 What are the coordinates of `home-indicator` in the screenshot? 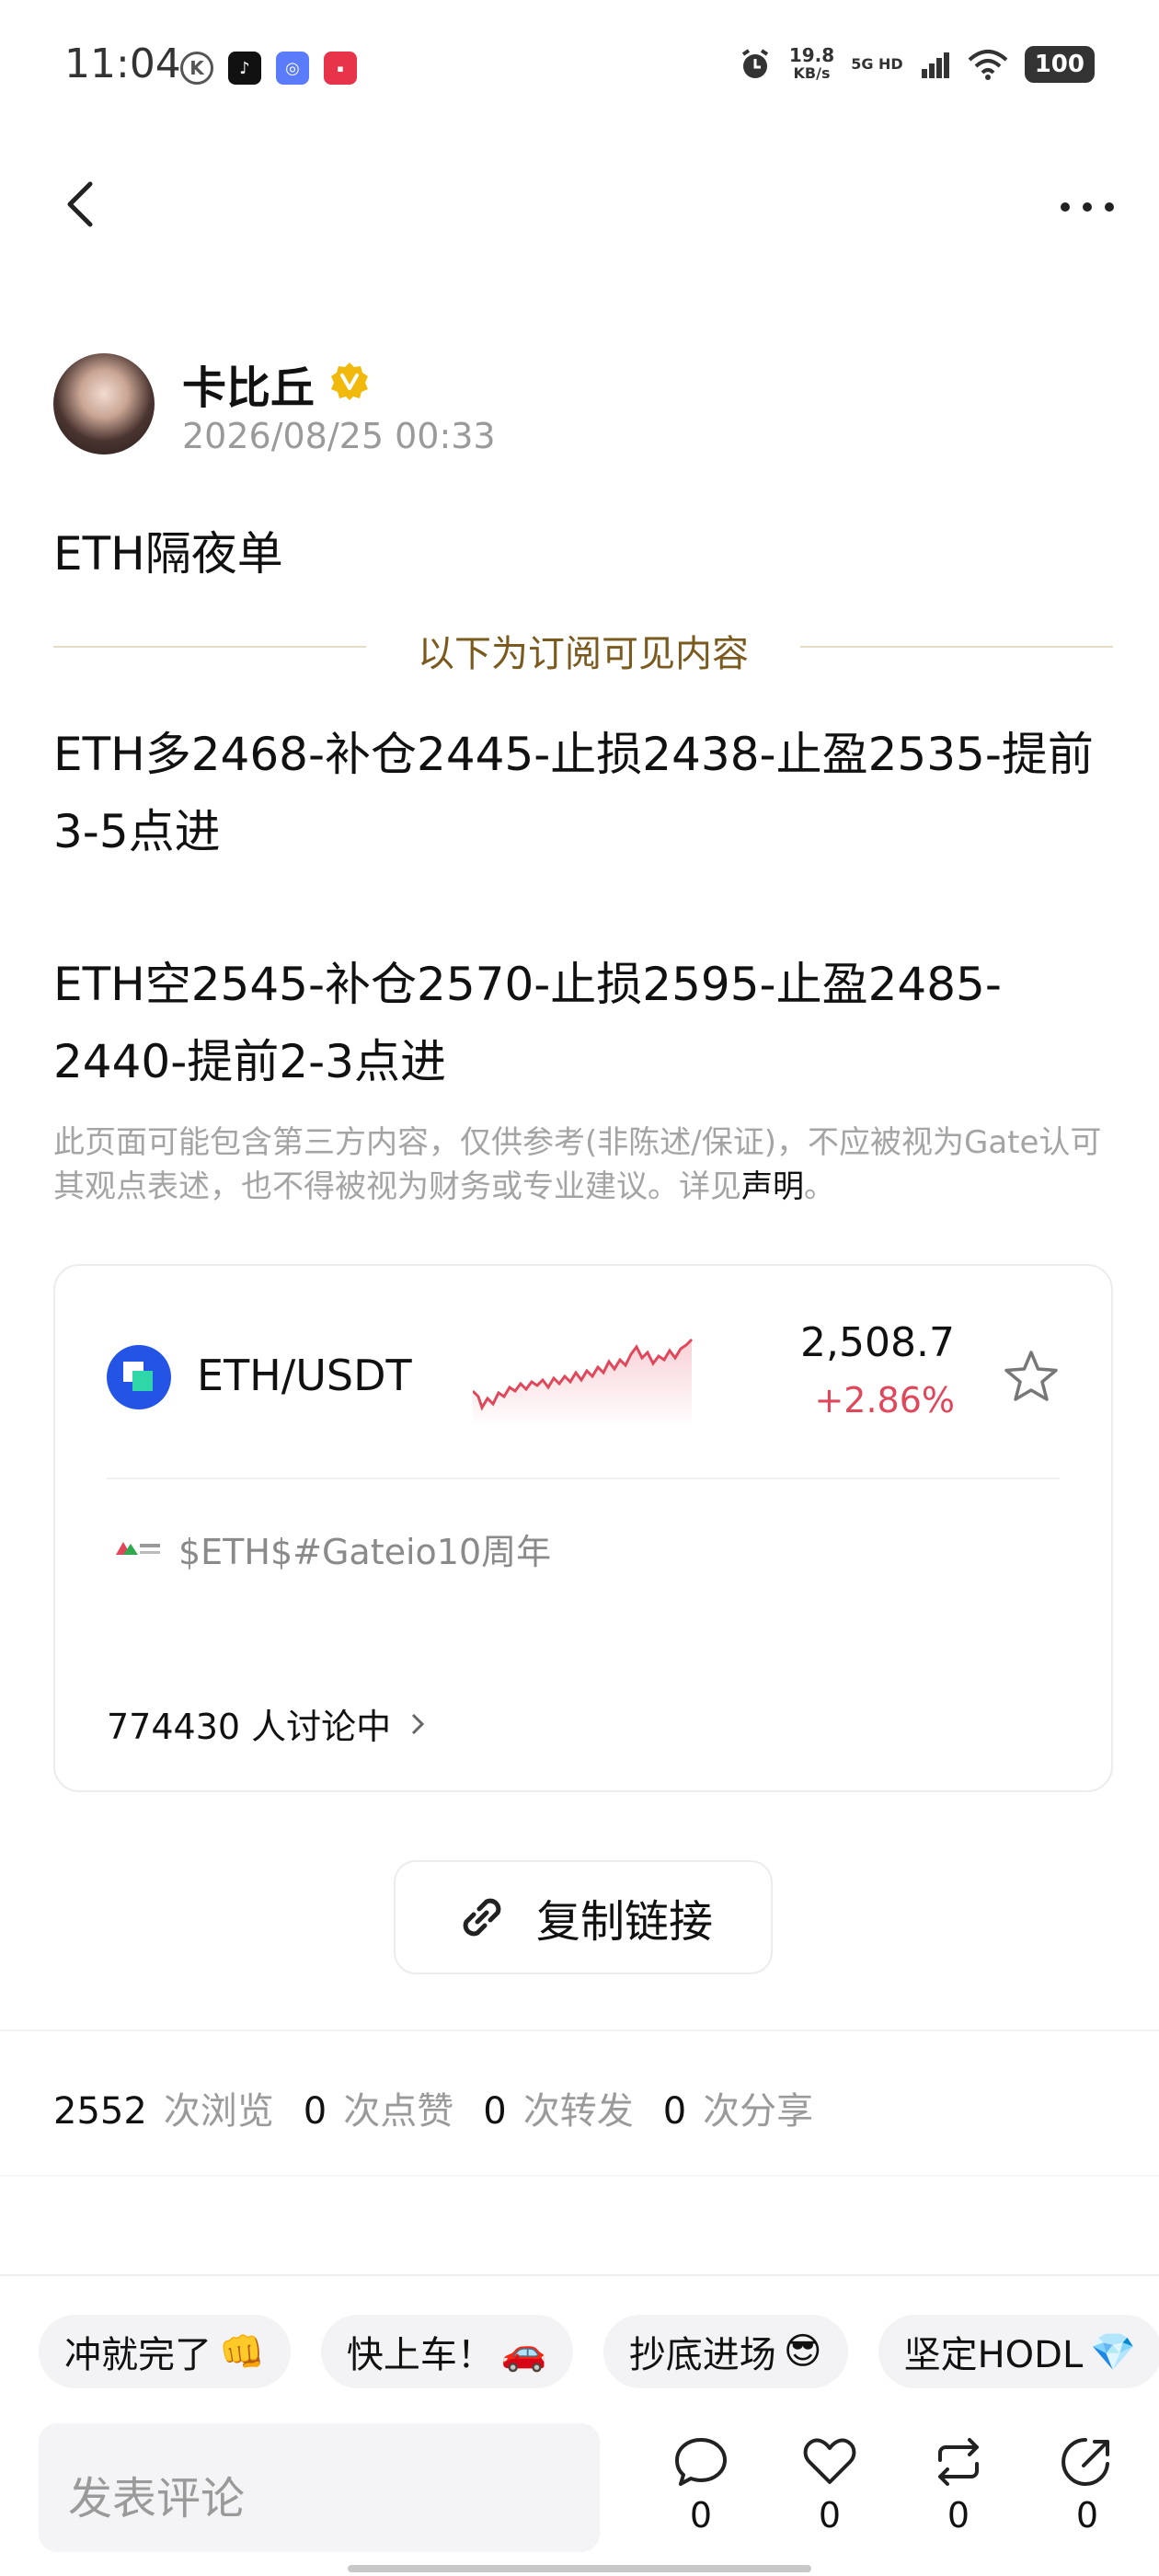 It's located at (579, 2568).